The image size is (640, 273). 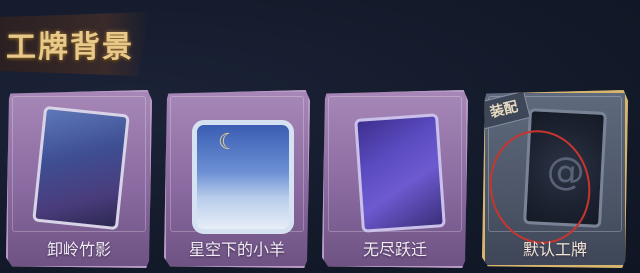 I want to click on card-label: 星空下的小羊, so click(x=236, y=249).